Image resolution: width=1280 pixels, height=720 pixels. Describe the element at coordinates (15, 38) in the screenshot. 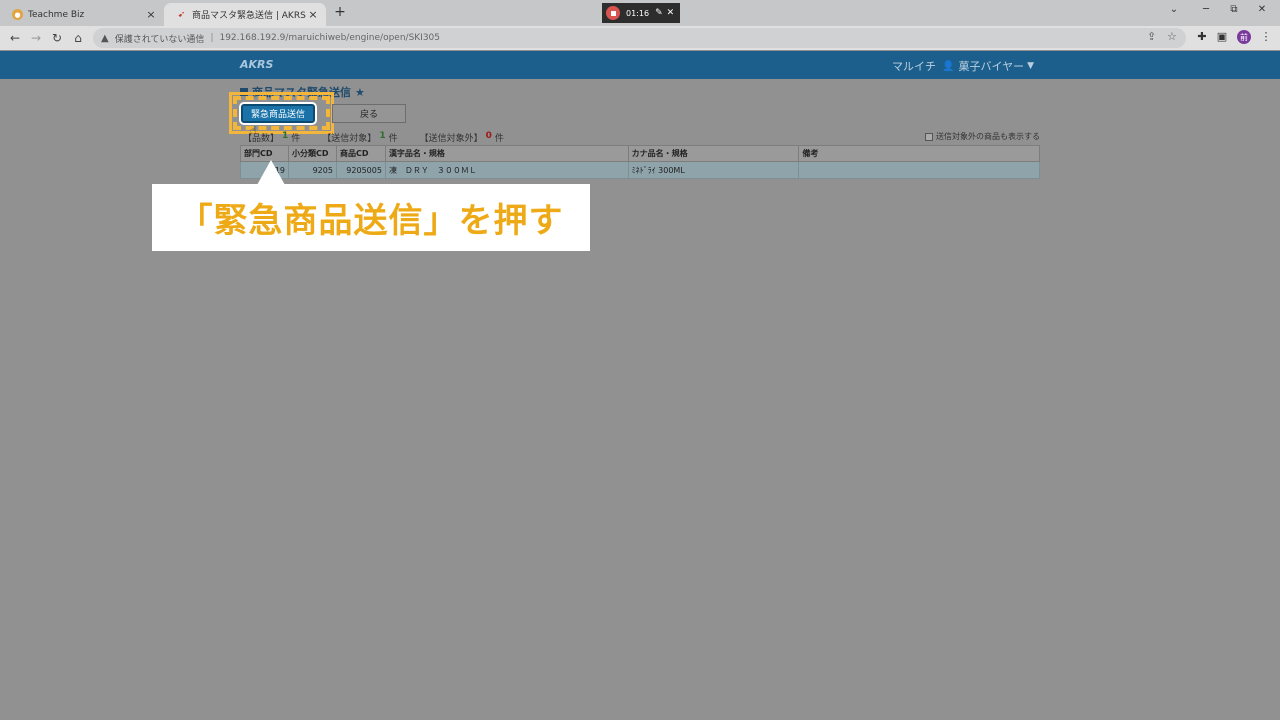

I see `back-button: ←` at that location.